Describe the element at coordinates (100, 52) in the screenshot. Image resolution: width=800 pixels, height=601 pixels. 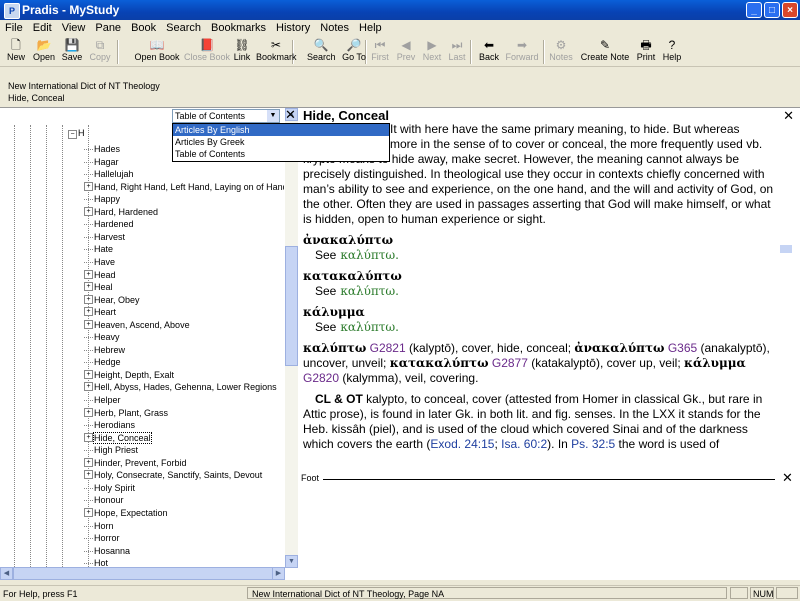
I see `copy-button: ⧉ Copy` at that location.